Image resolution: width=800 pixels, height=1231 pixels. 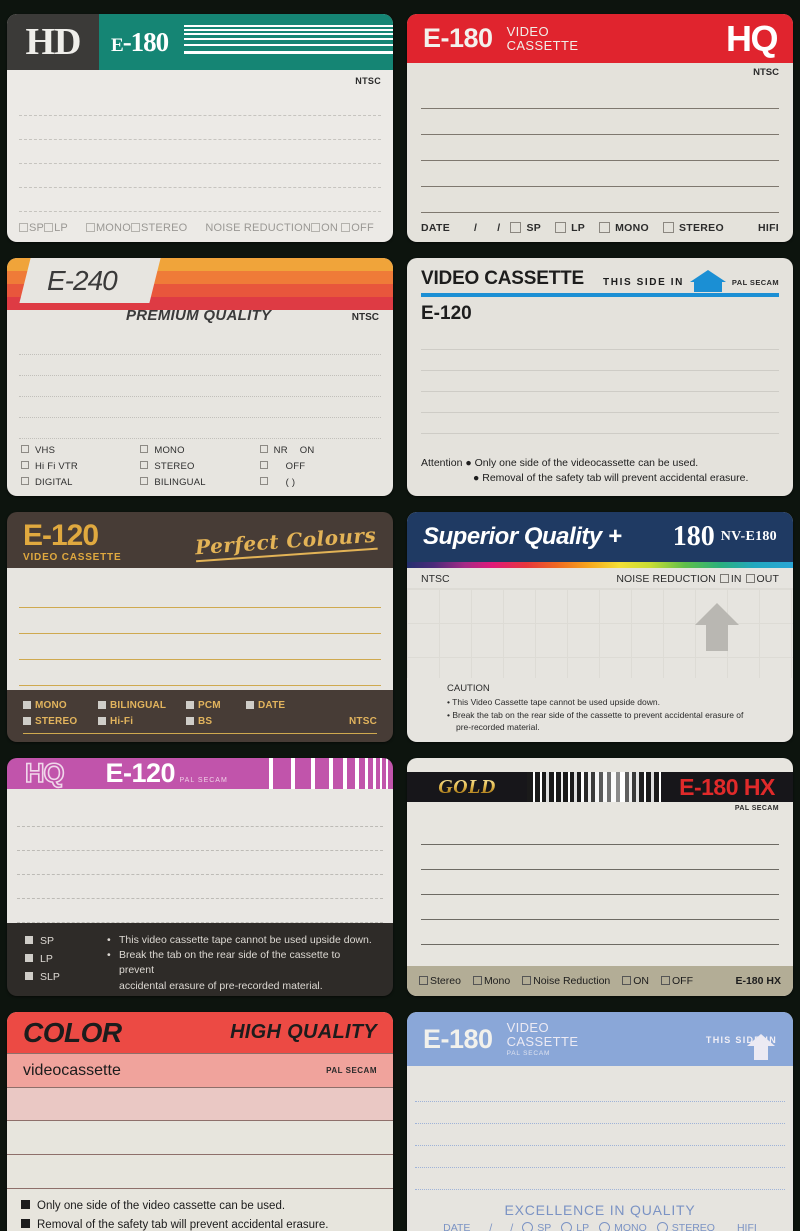 I want to click on hq-write-area: NTSC, so click(x=600, y=138).